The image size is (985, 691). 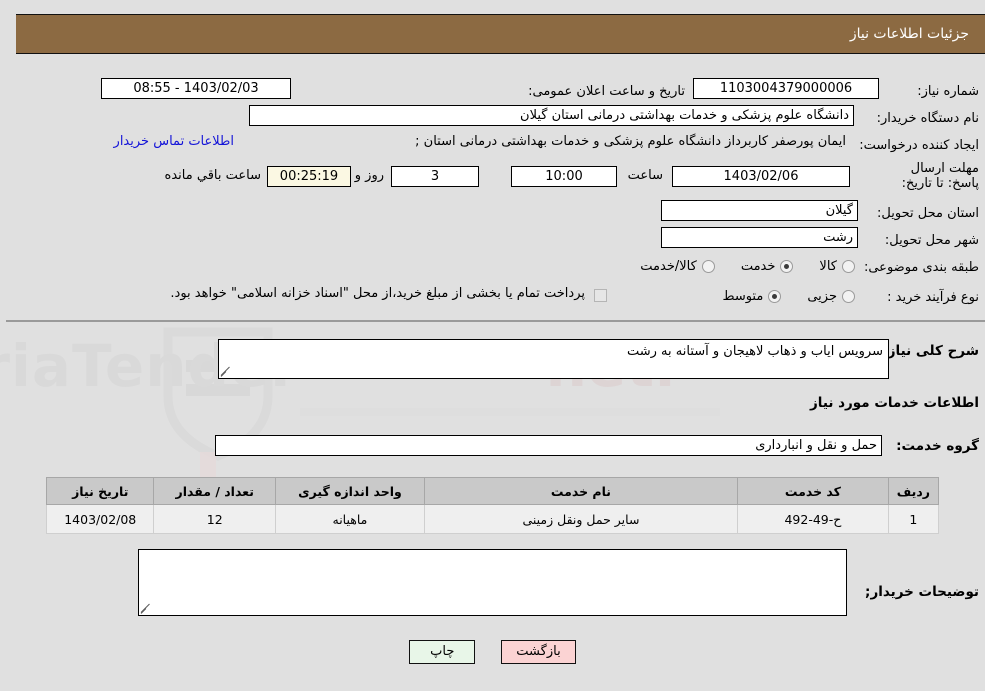 I want to click on subject-category-option-label: کالا/خدمت, so click(x=668, y=266).